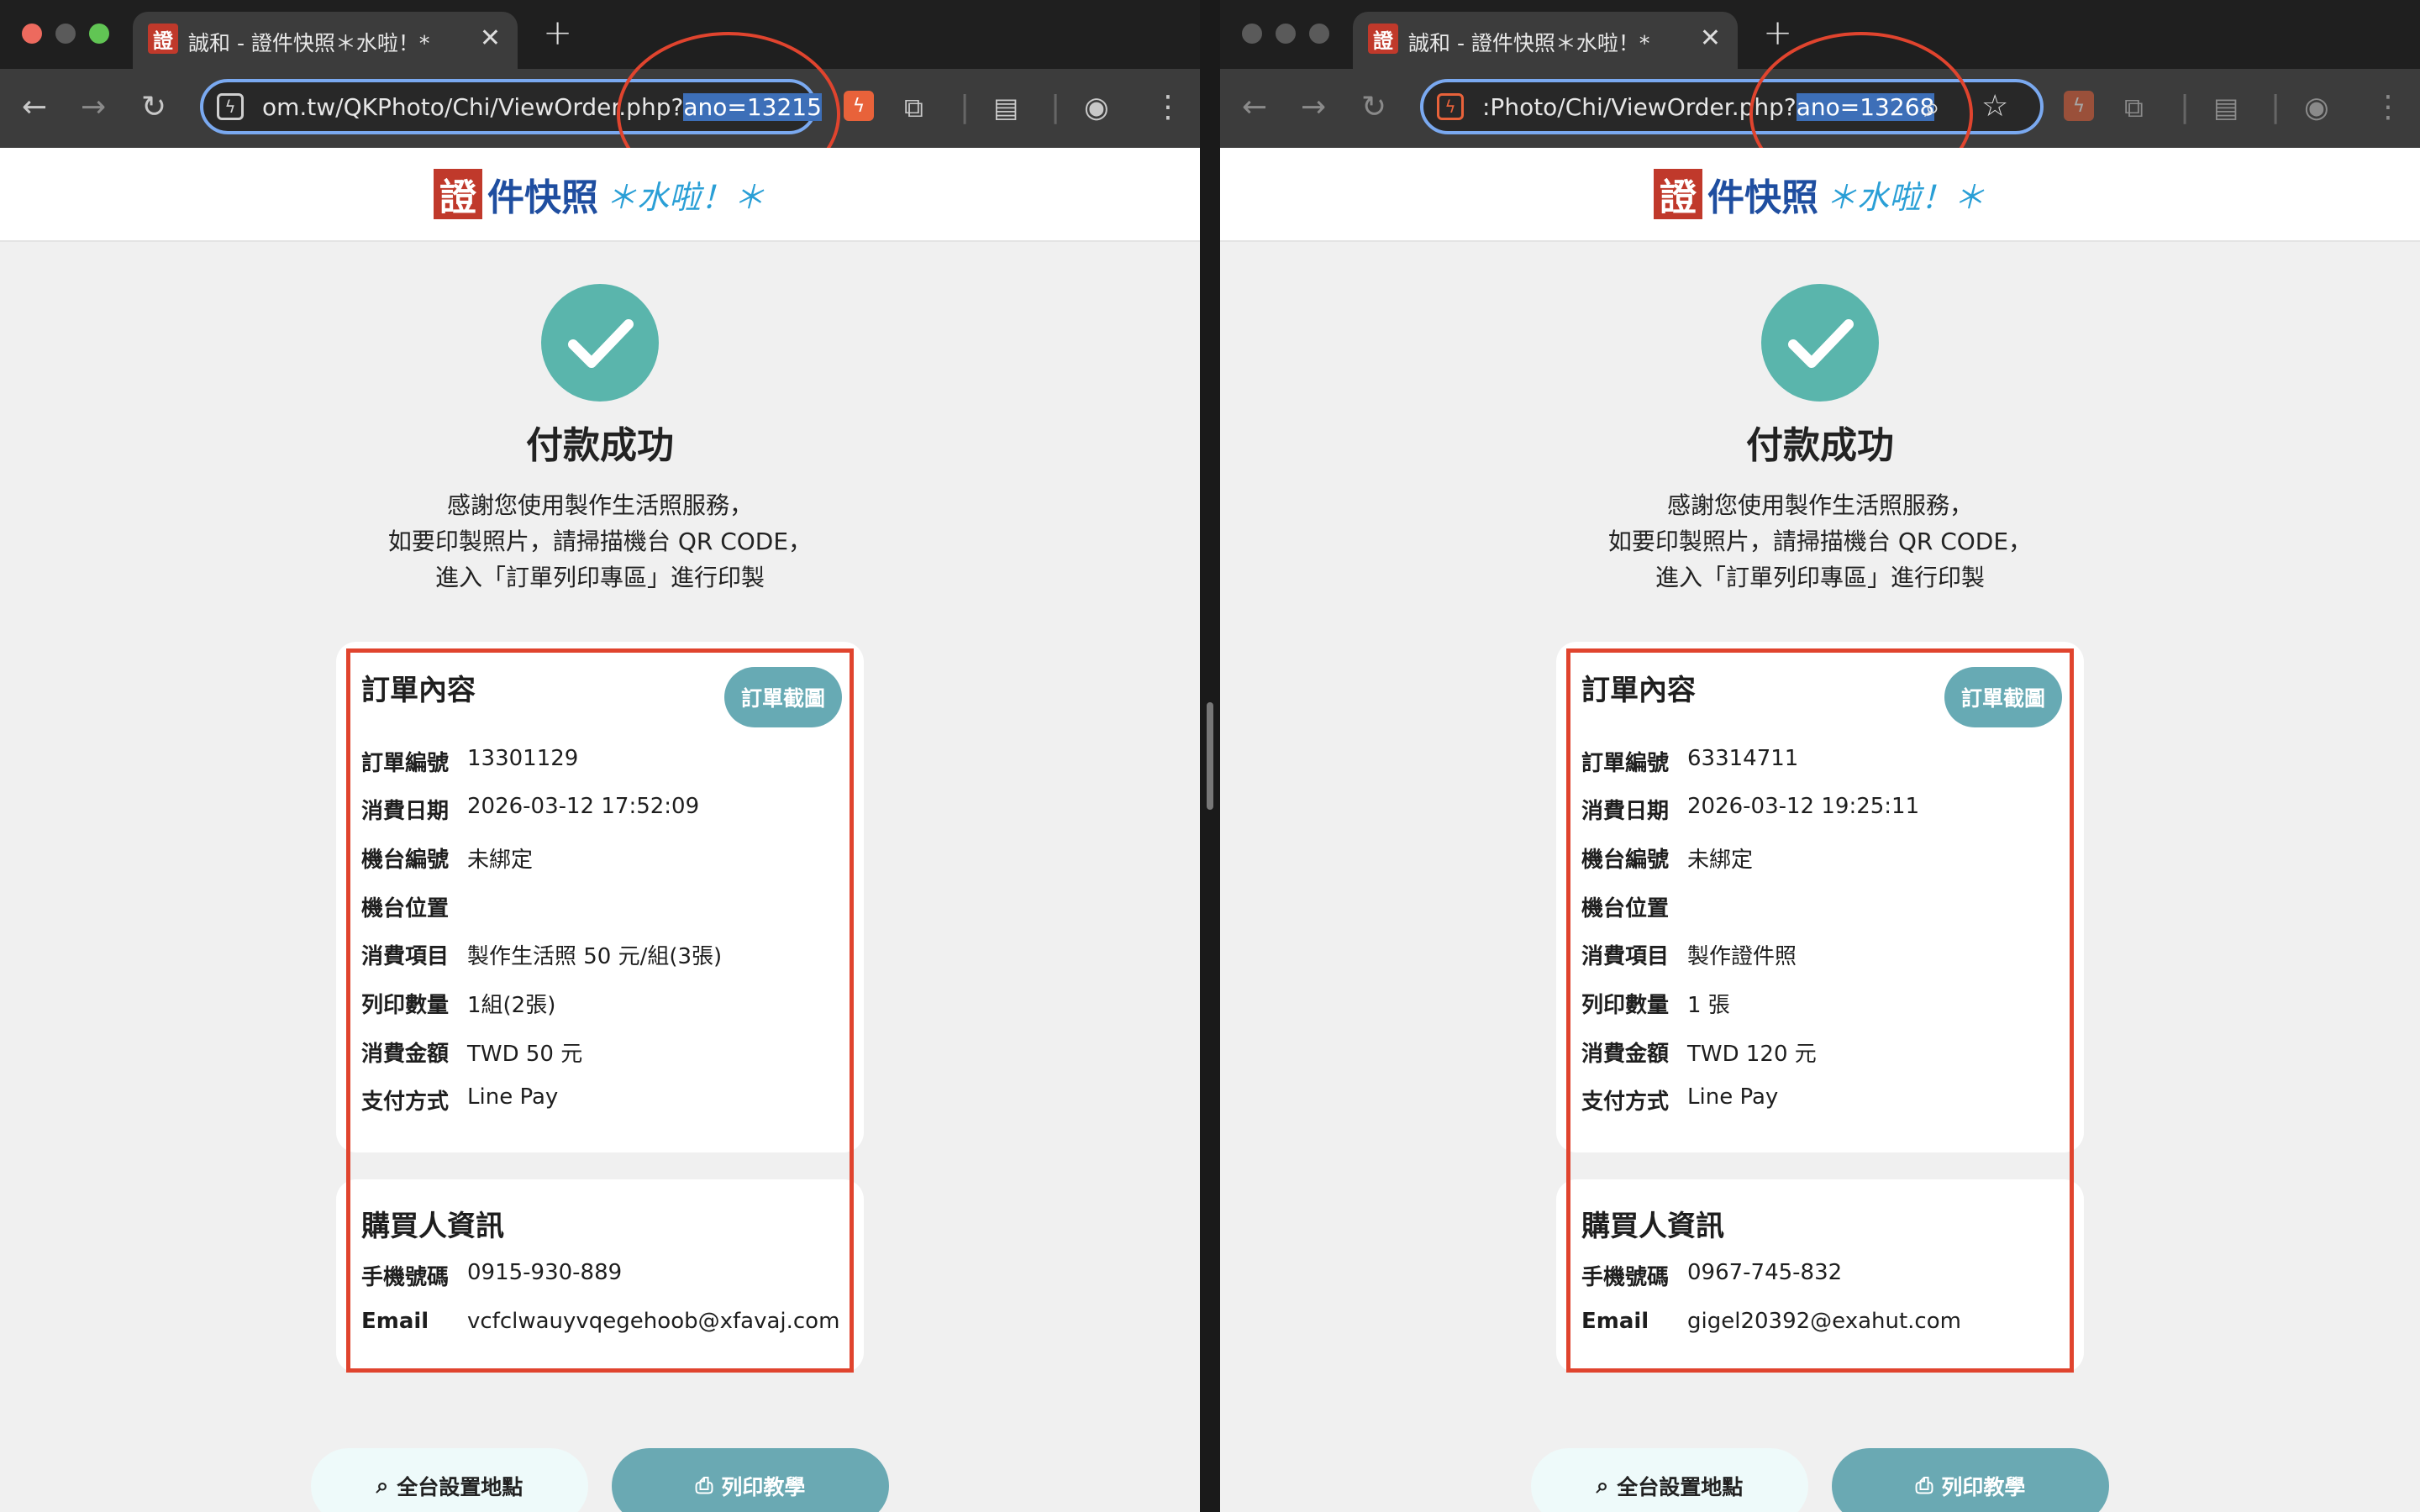  What do you see at coordinates (600, 34) in the screenshot?
I see `tab-strip: 證 誠和 - 證件快照＊水啦！* ✕ +` at bounding box center [600, 34].